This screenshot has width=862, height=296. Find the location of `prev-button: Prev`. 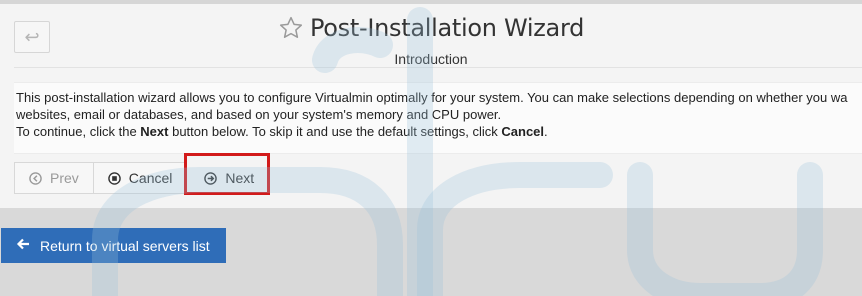

prev-button: Prev is located at coordinates (54, 178).